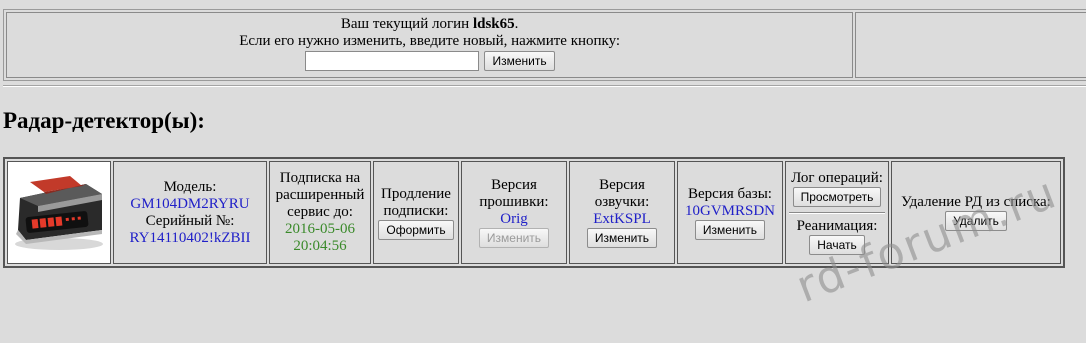 Image resolution: width=1086 pixels, height=343 pixels. Describe the element at coordinates (514, 219) in the screenshot. I see `firmware-value: Orig` at that location.